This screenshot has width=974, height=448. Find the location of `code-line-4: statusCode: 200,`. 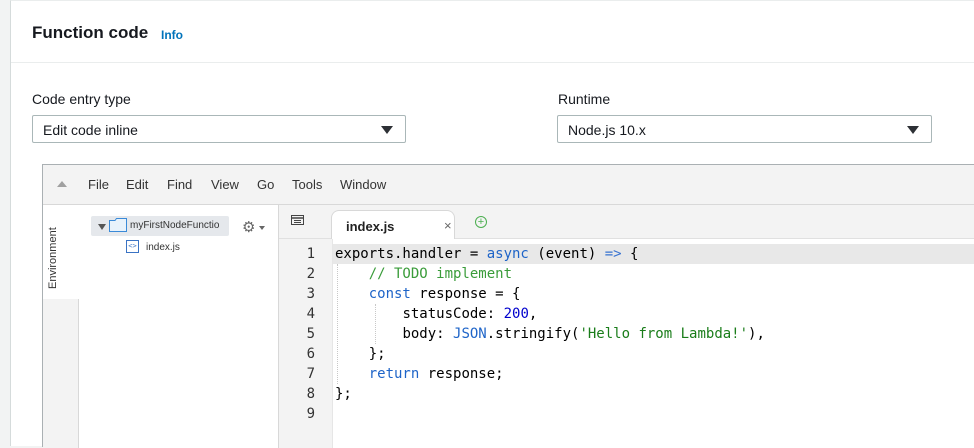

code-line-4: statusCode: 200, is located at coordinates (436, 314).